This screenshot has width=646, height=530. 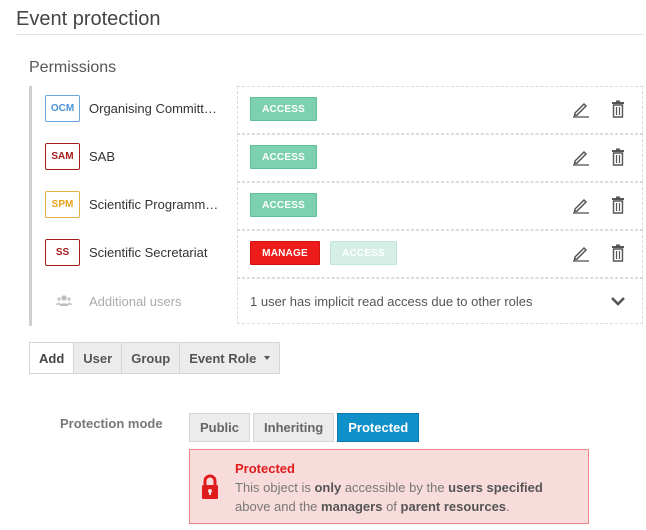 What do you see at coordinates (73, 67) in the screenshot?
I see `permissions-heading: Permissions` at bounding box center [73, 67].